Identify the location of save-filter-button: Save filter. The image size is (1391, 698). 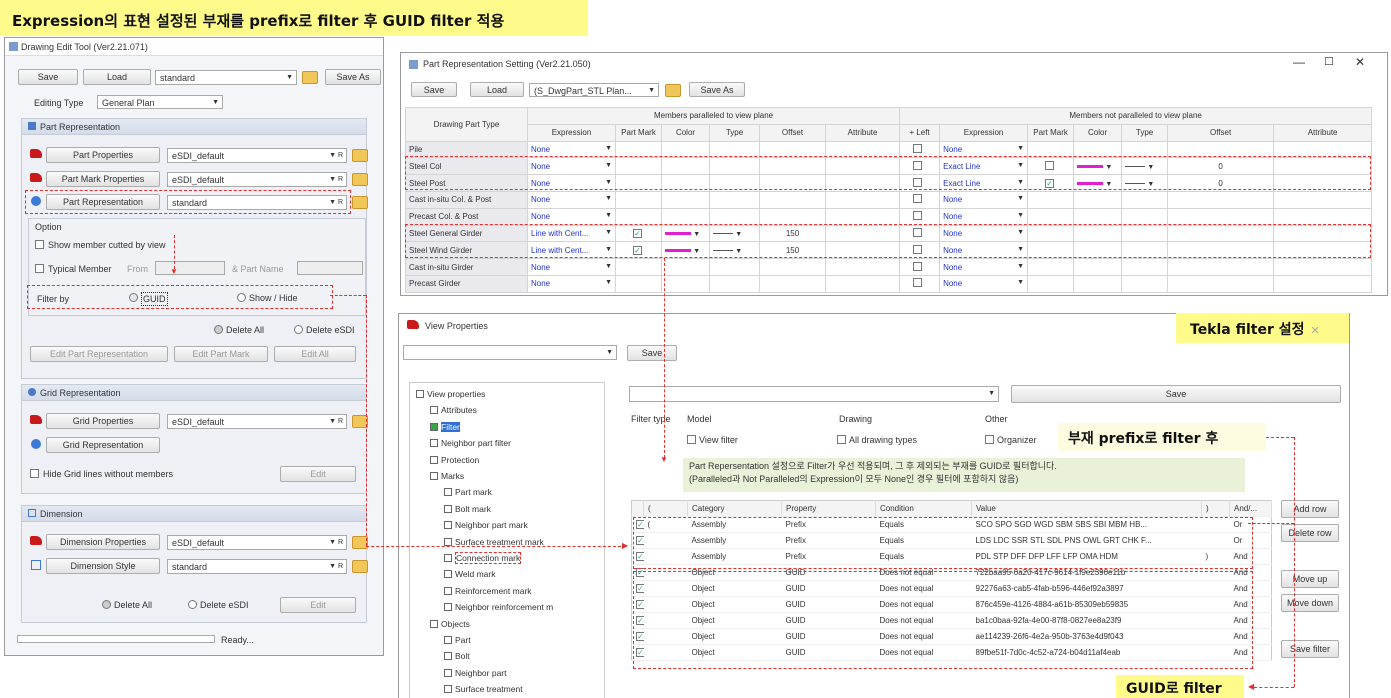
(1310, 649).